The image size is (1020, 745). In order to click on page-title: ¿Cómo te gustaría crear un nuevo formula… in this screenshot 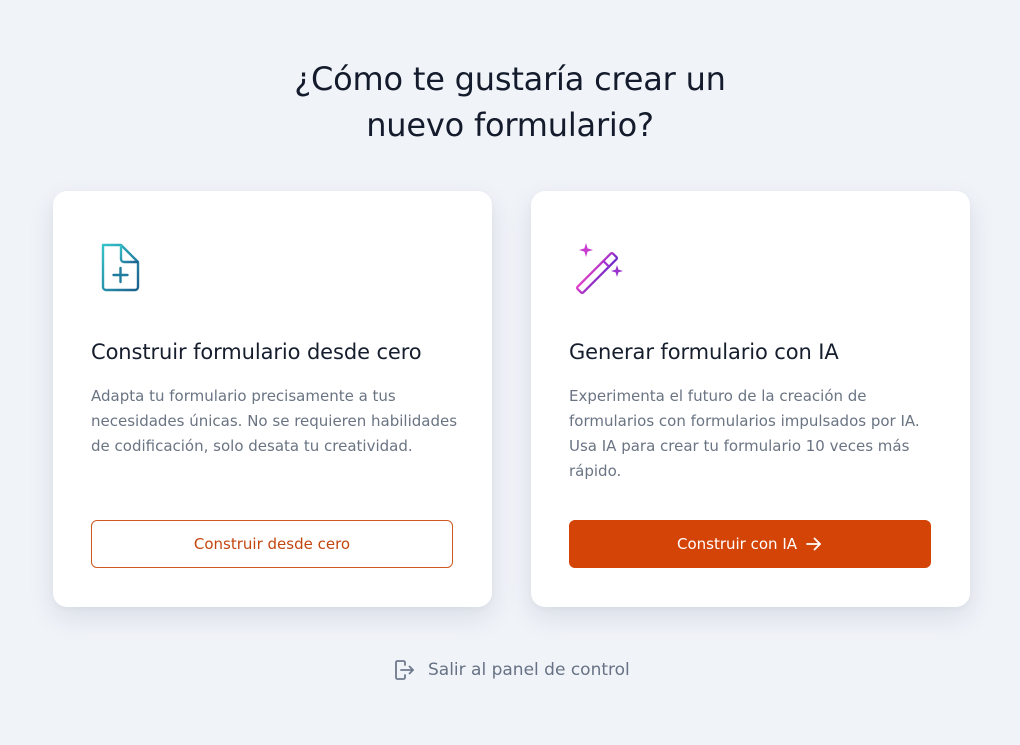, I will do `click(510, 102)`.